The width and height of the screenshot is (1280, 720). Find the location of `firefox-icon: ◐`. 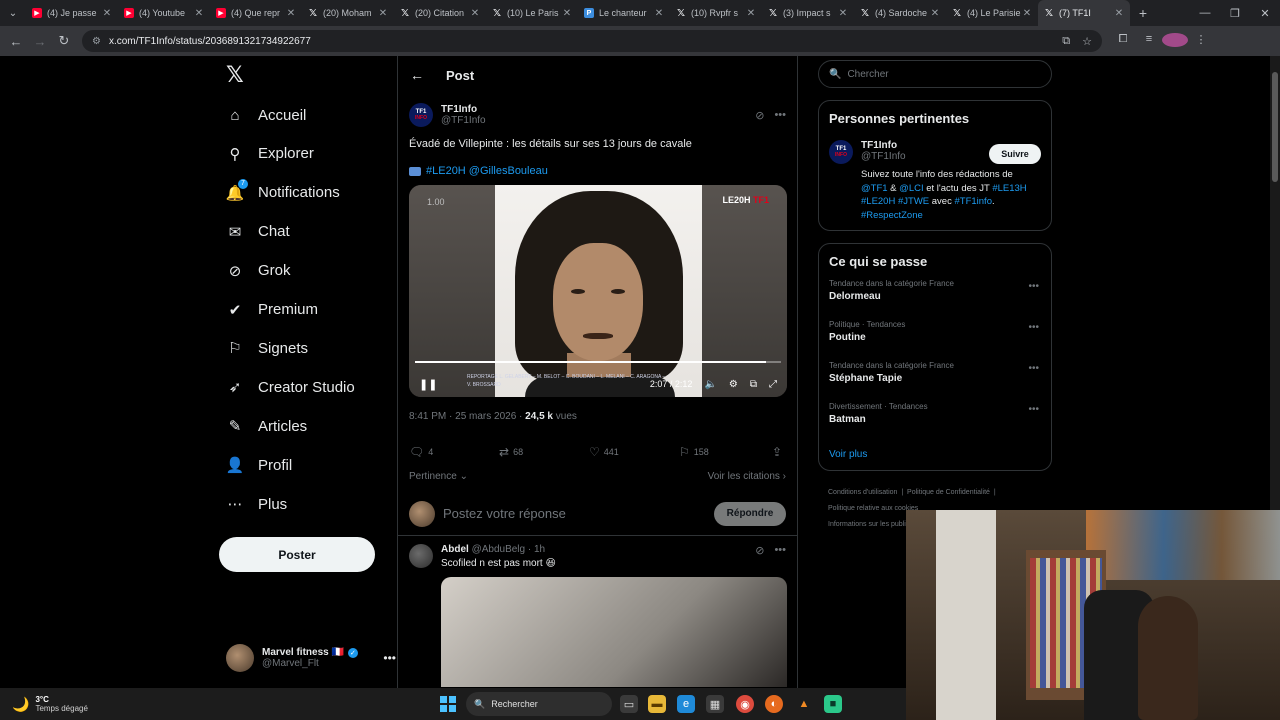

firefox-icon: ◐ is located at coordinates (774, 704).